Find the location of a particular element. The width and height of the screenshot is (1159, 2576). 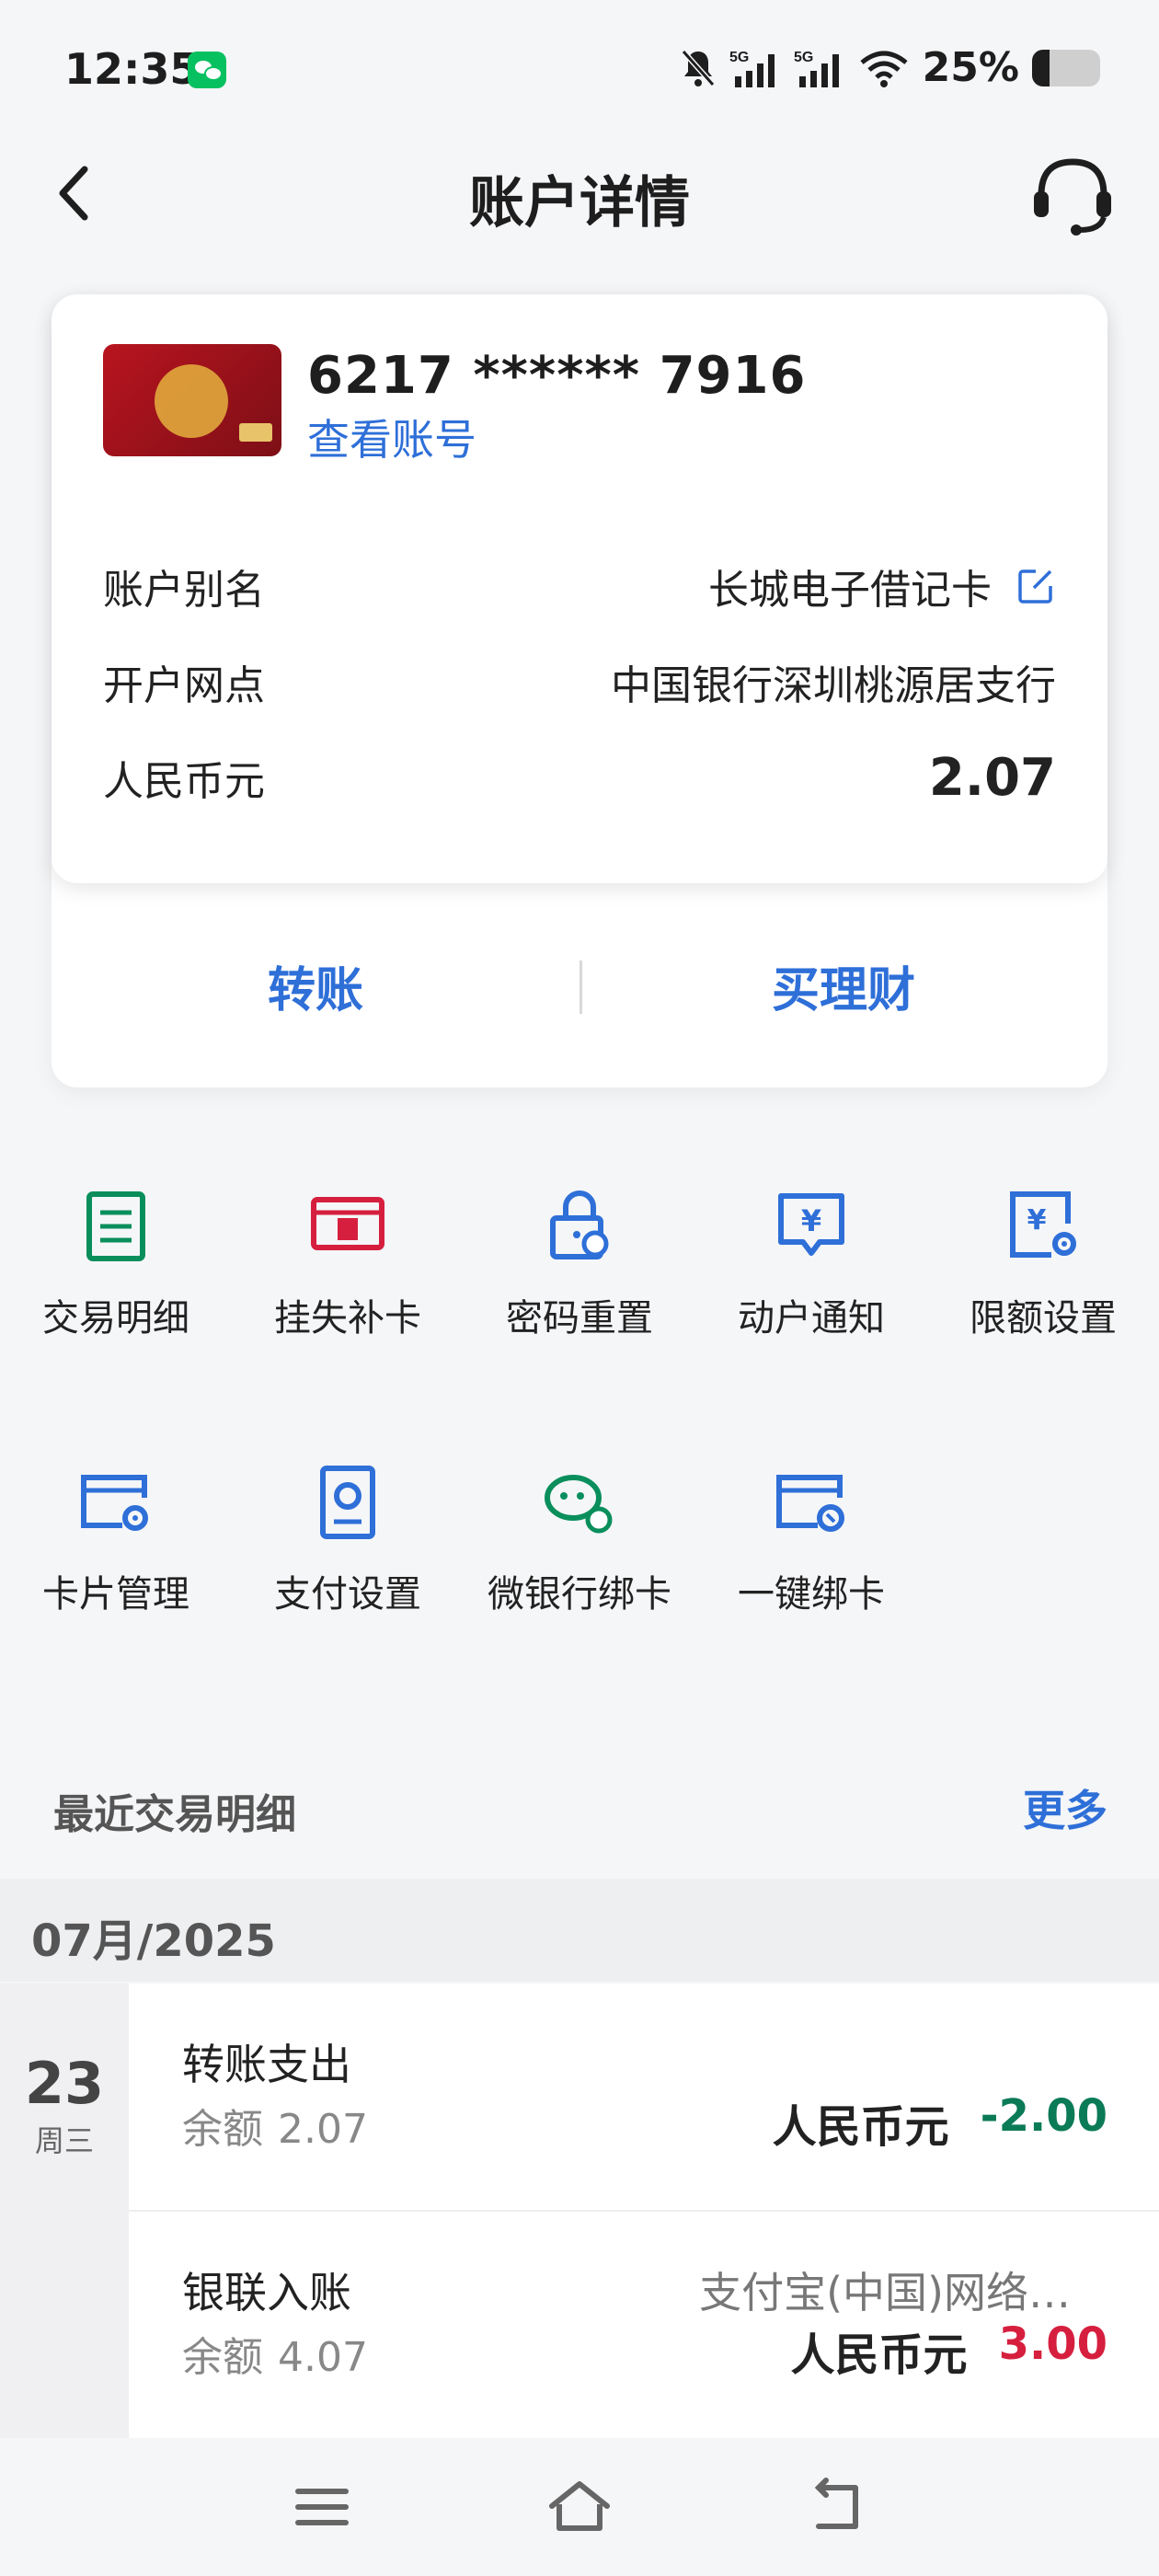

battery-icon is located at coordinates (1066, 67).